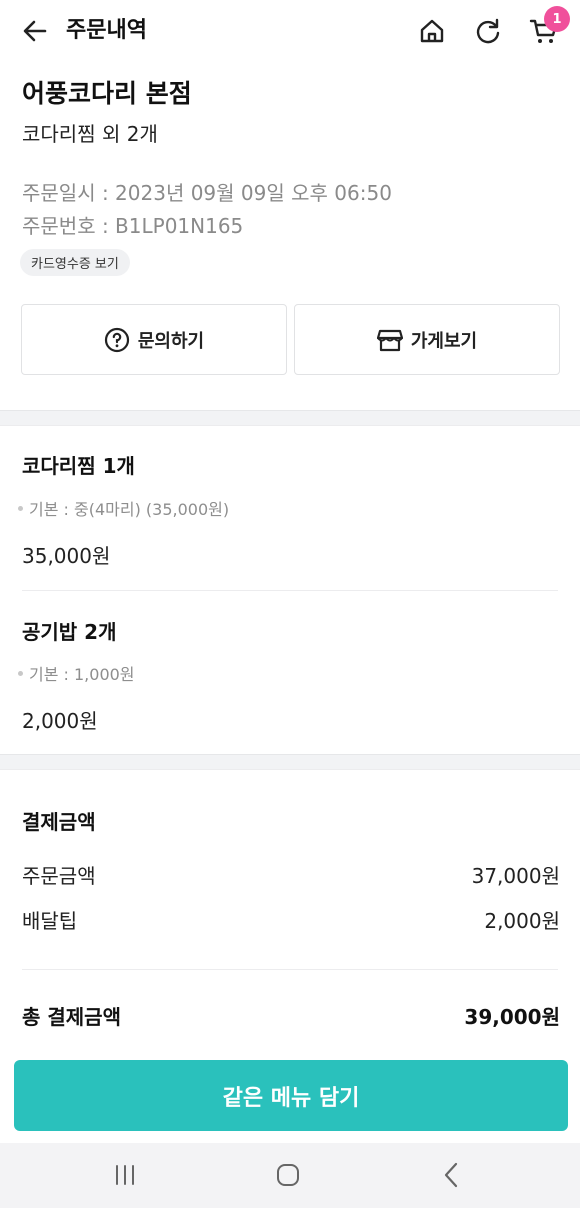 The image size is (580, 1208). What do you see at coordinates (207, 193) in the screenshot?
I see `order-date: 주문일시 : 2023년 09월 09일 오후 06:50` at bounding box center [207, 193].